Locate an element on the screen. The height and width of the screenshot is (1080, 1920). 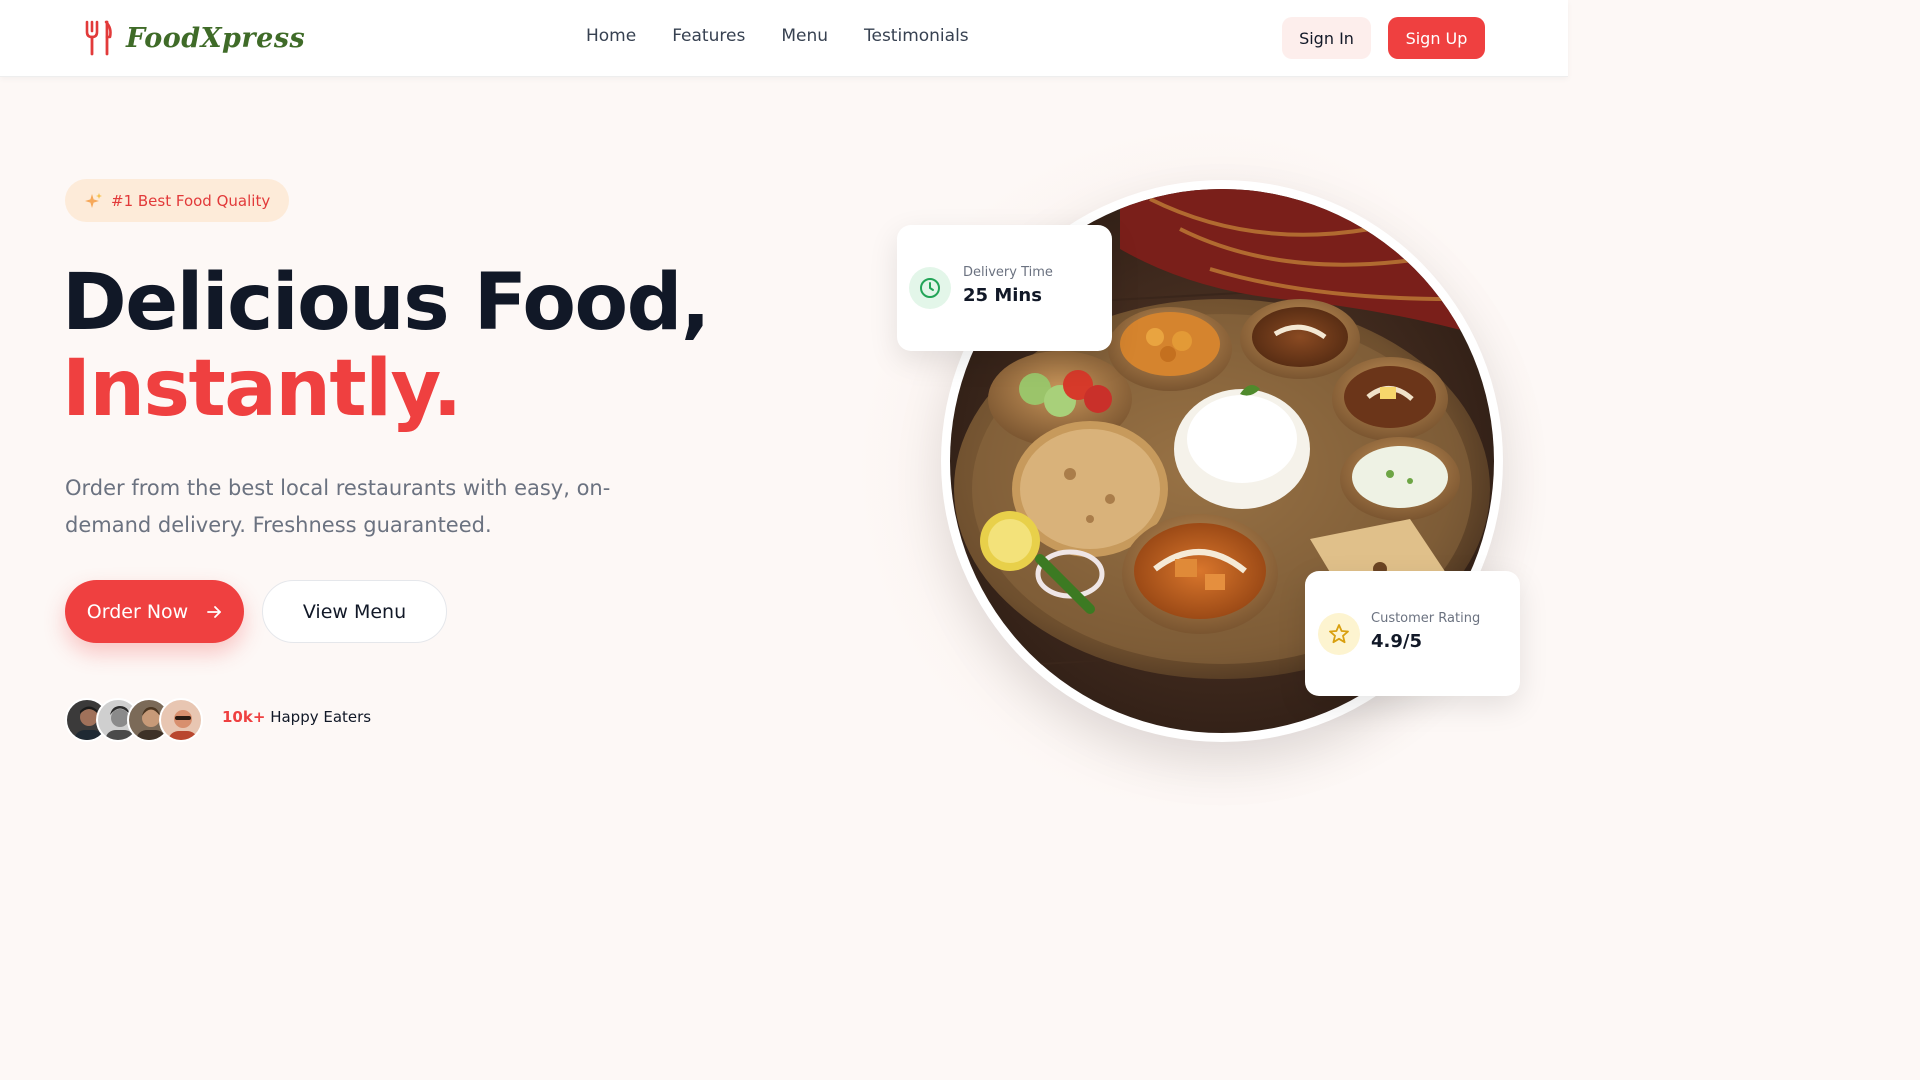
nav-features-link: Features is located at coordinates (708, 36).